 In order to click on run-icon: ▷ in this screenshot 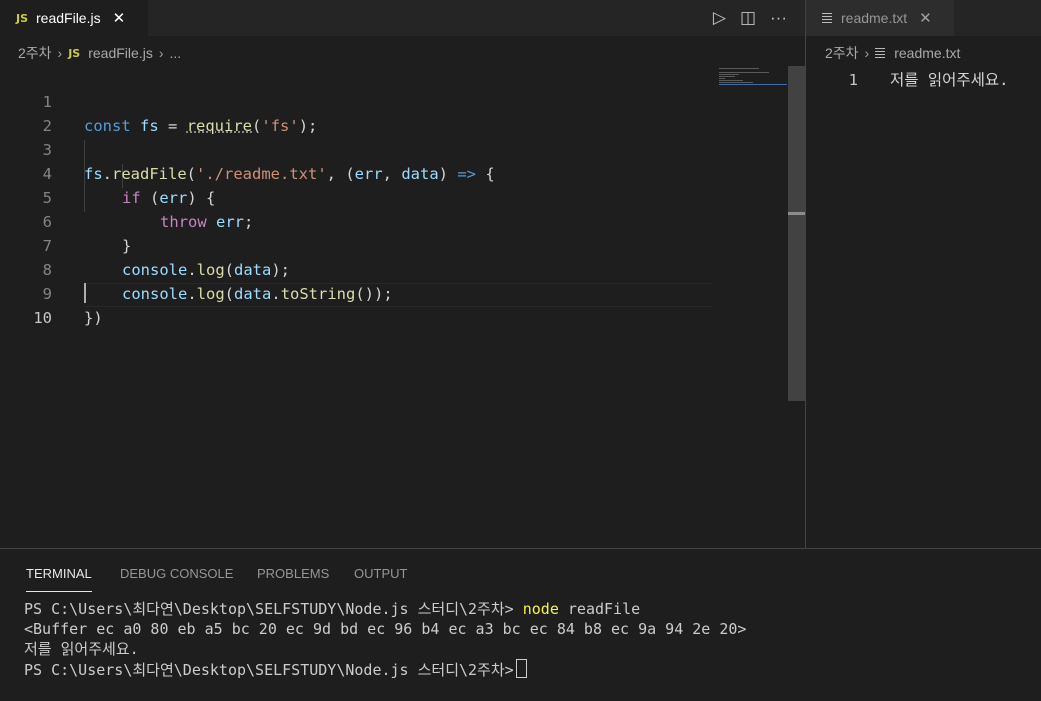, I will do `click(719, 18)`.